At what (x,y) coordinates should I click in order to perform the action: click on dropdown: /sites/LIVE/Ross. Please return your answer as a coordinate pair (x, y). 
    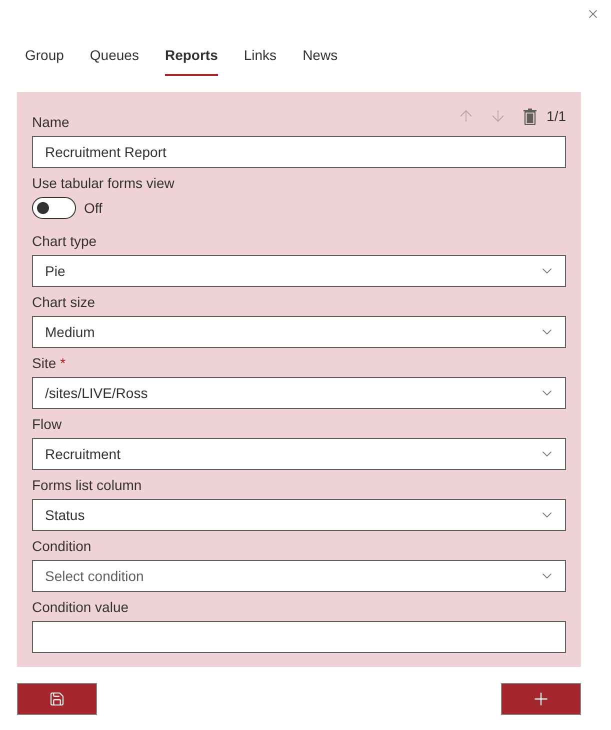
    Looking at the image, I should click on (299, 393).